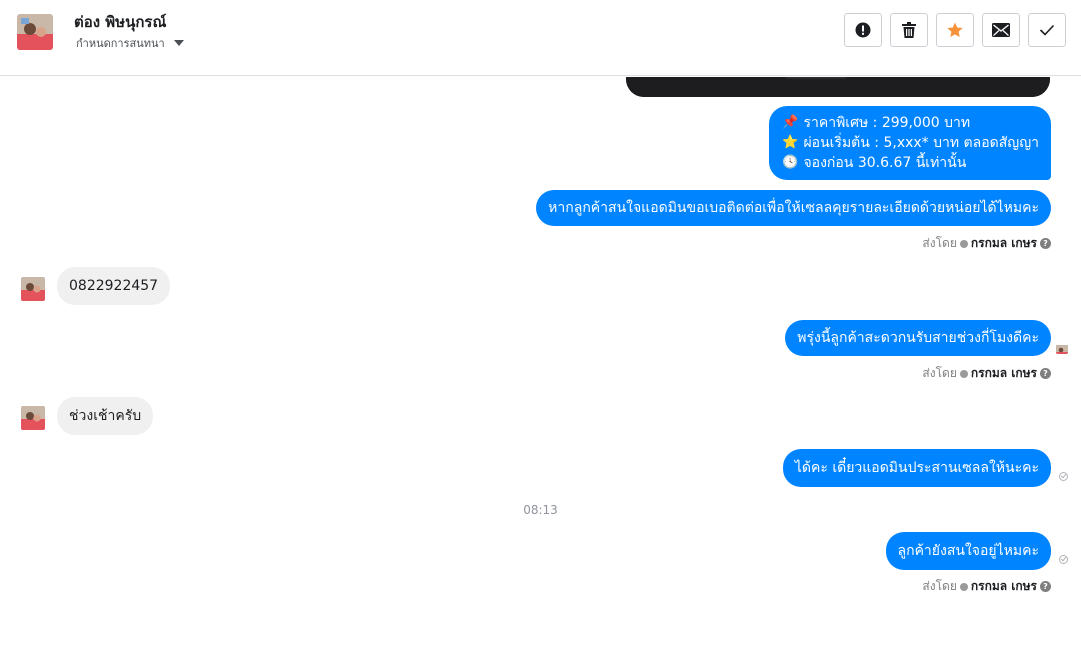  I want to click on promo-line: ⭐ ผ่อนเริ่มต้น : 5,xxx* บาท ตลอดสัญญา, so click(910, 143).